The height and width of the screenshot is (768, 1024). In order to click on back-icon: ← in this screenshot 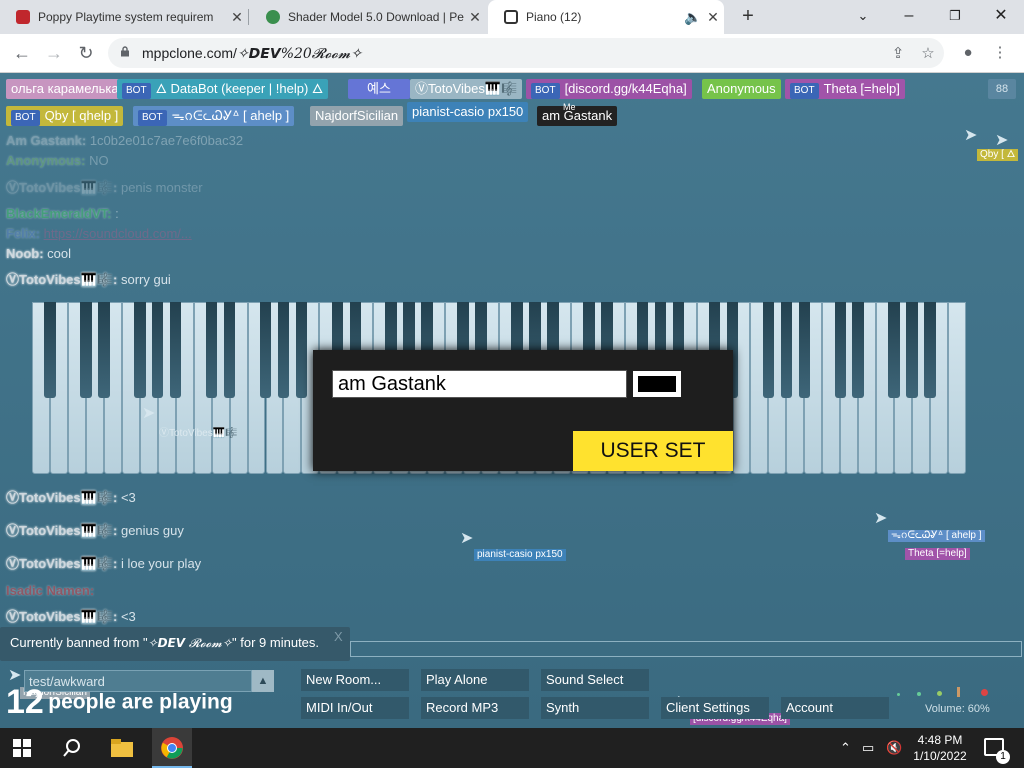, I will do `click(22, 53)`.